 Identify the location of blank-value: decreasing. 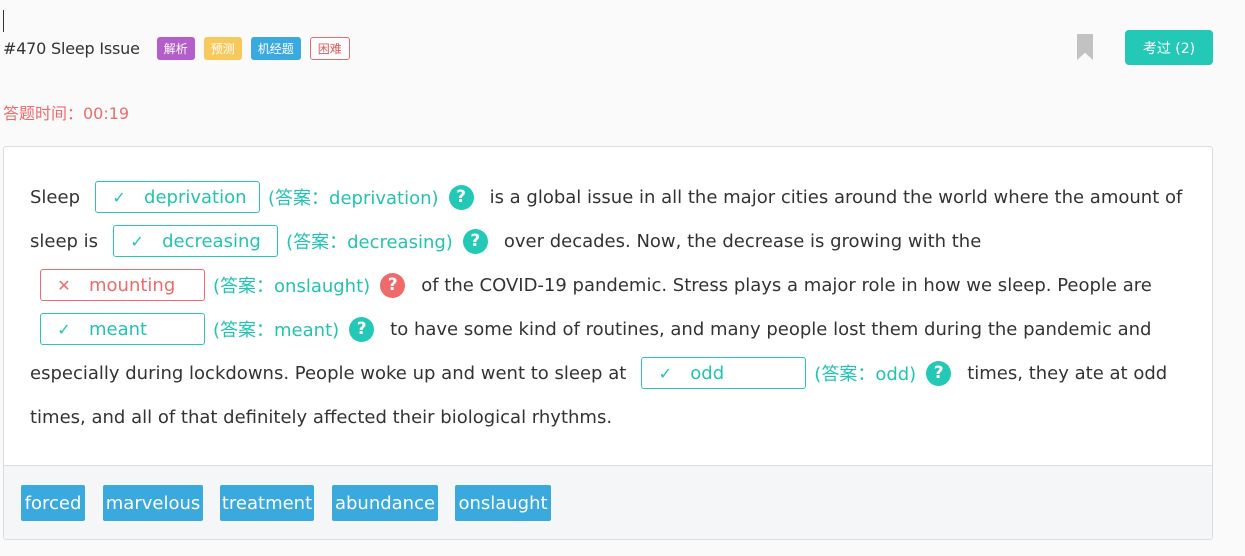
(211, 241).